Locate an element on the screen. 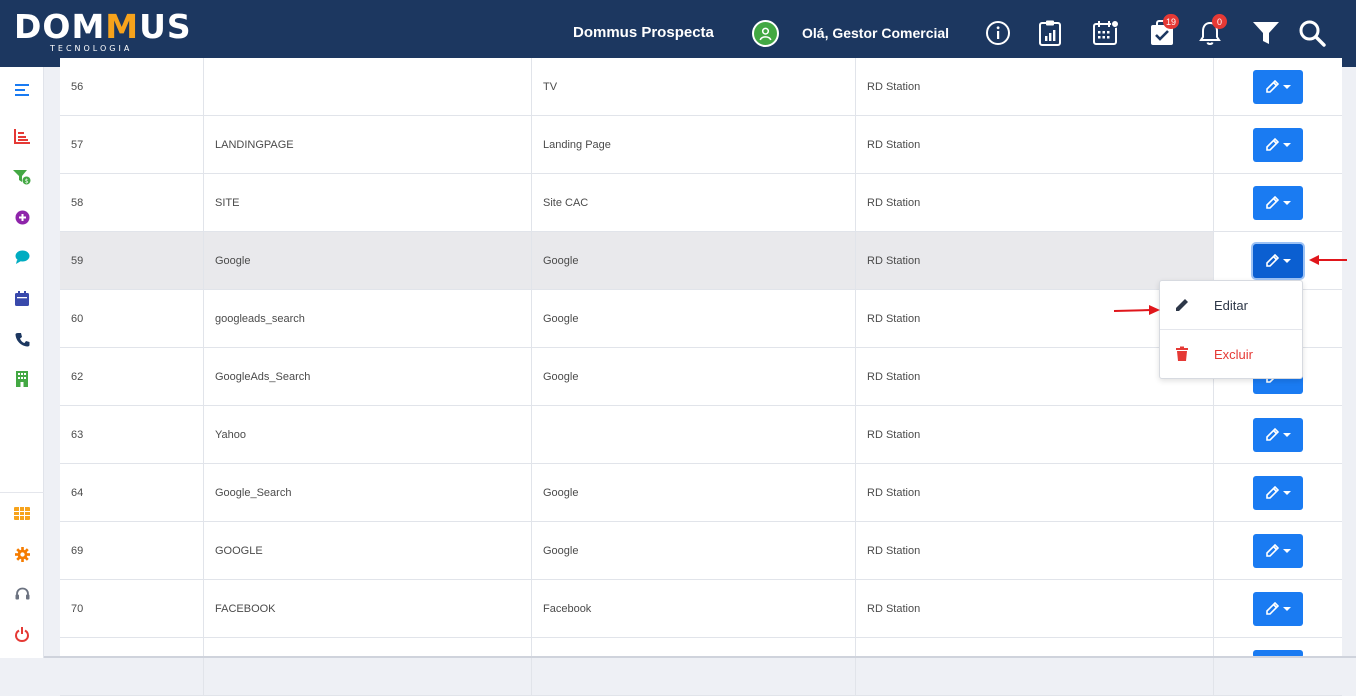 The image size is (1356, 696). table-row: 70 FACEBOOK Facebook RD Station is located at coordinates (701, 609).